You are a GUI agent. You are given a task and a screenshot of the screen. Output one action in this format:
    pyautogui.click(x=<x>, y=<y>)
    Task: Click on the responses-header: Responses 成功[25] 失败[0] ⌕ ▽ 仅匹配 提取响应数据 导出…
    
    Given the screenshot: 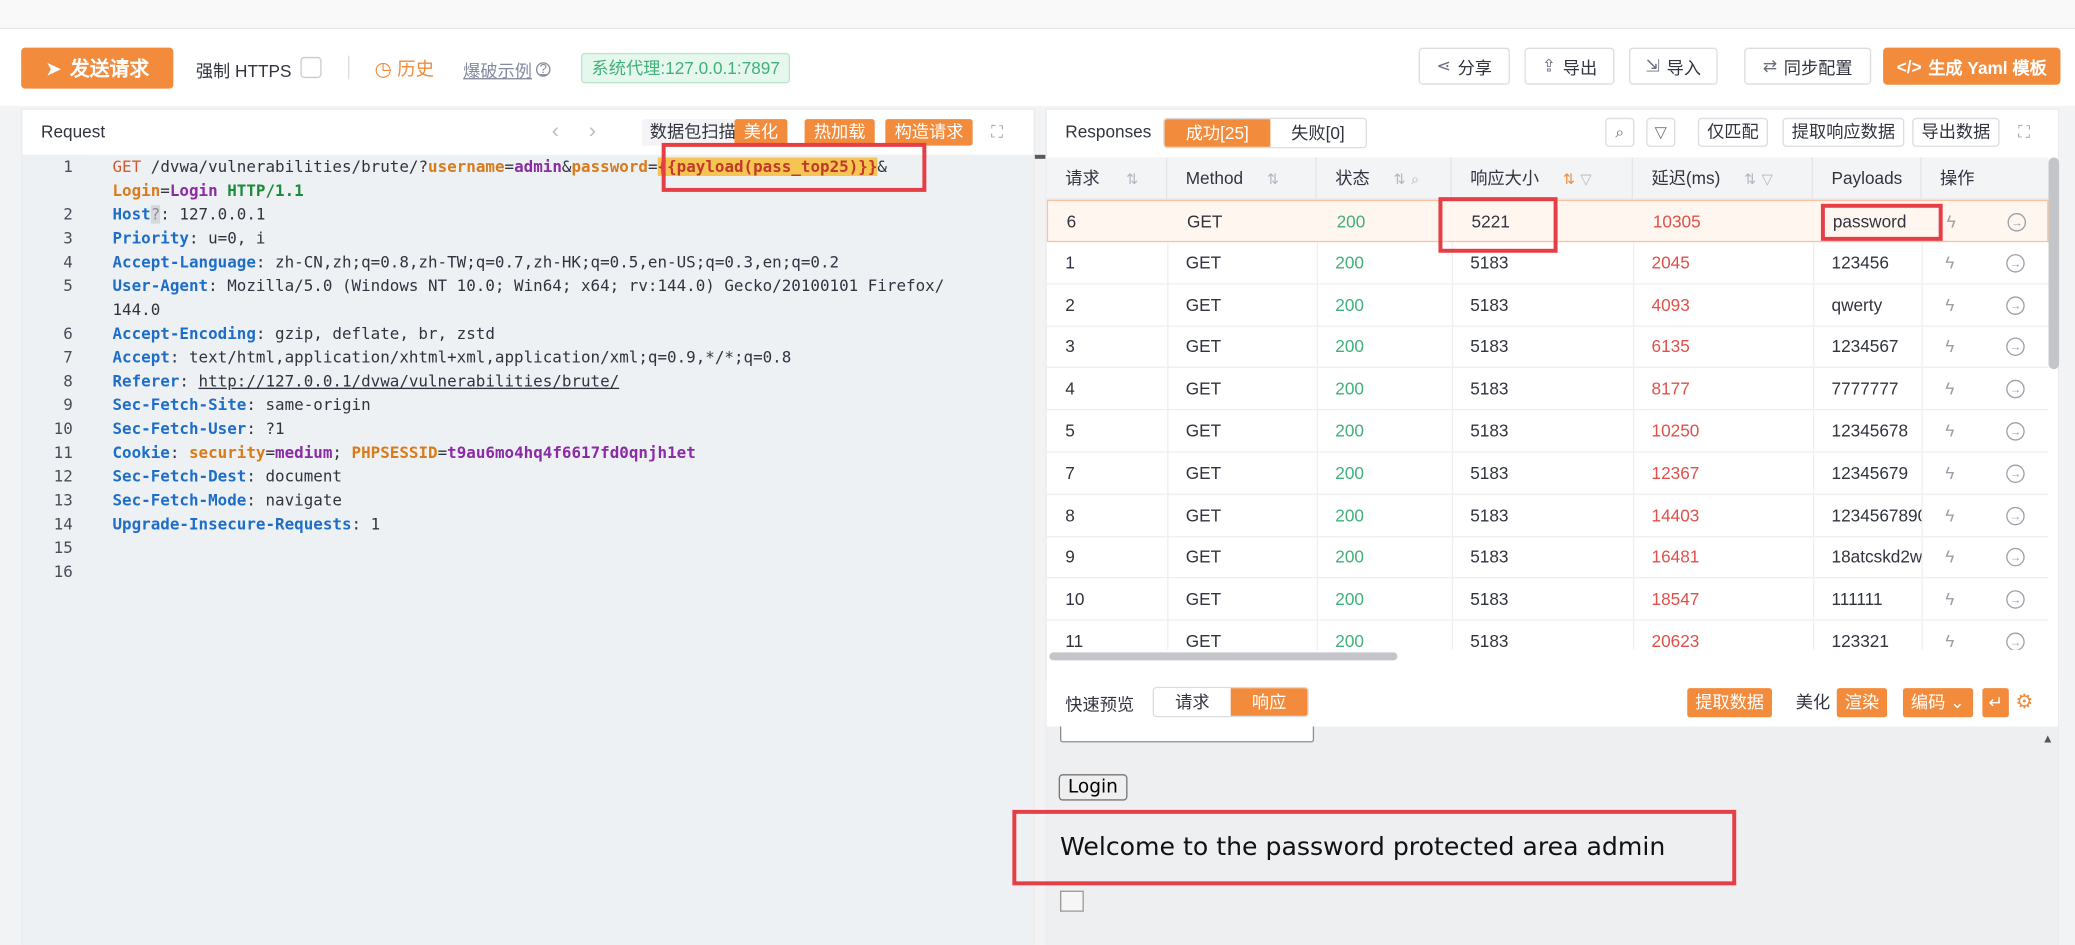 What is the action you would take?
    pyautogui.click(x=1552, y=132)
    